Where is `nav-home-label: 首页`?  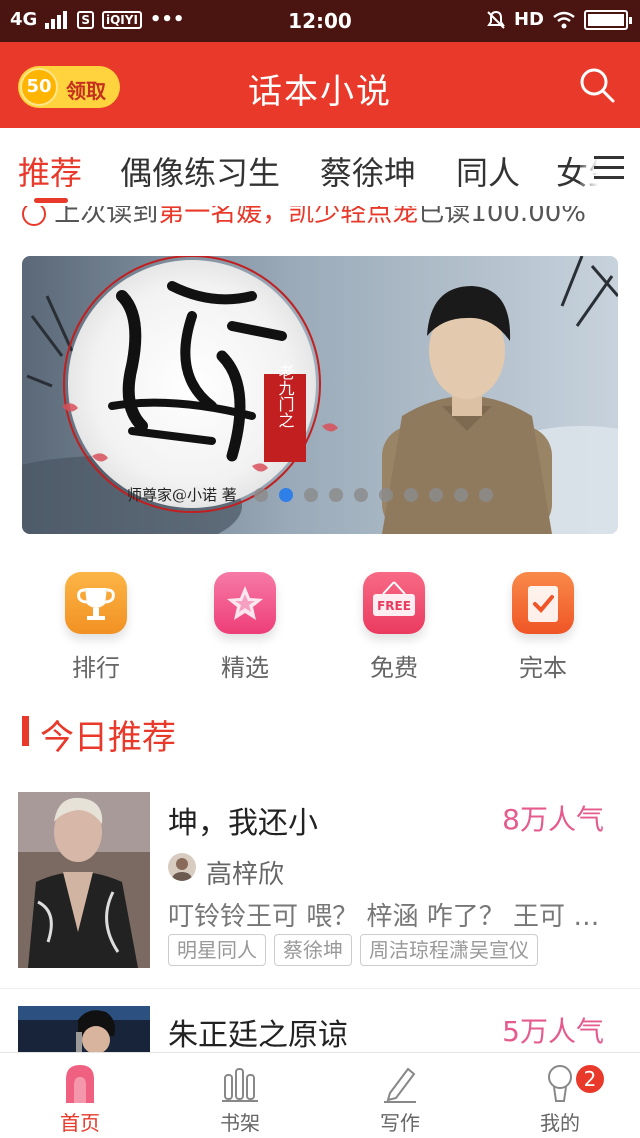 nav-home-label: 首页 is located at coordinates (80, 1123).